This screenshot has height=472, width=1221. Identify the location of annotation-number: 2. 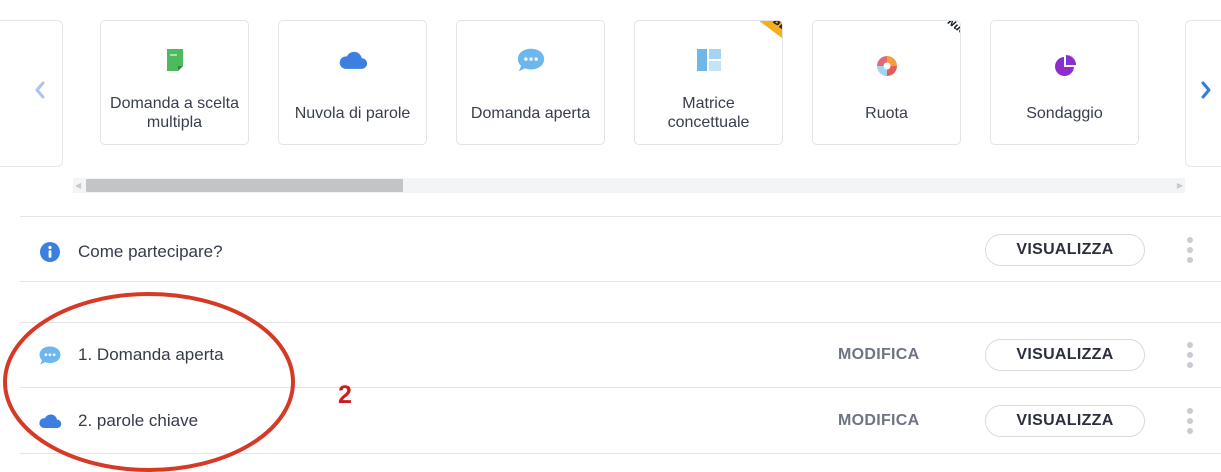
(345, 395).